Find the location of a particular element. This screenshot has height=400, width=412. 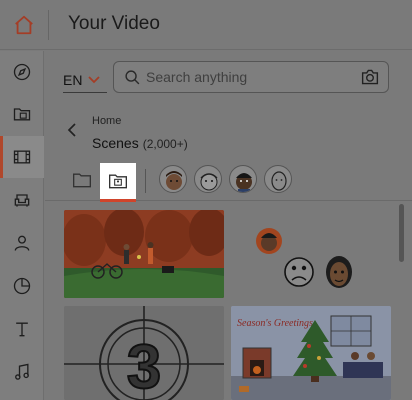

camera-icon is located at coordinates (370, 77).